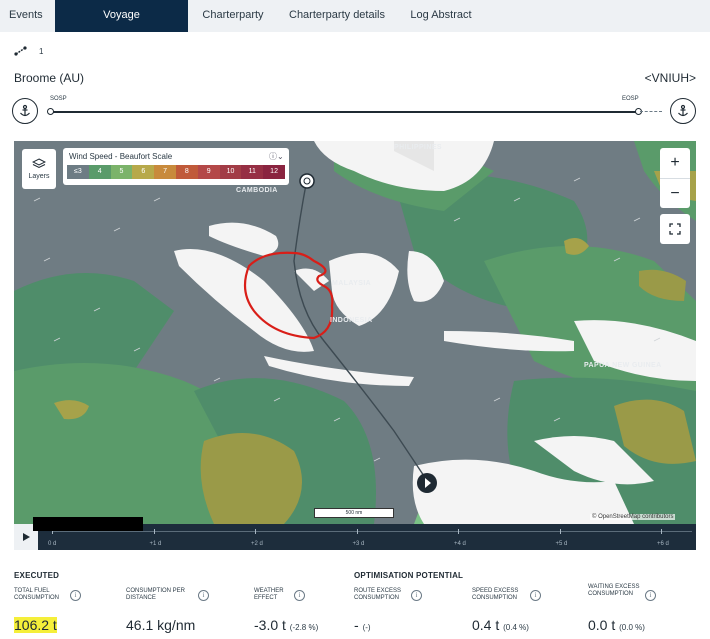 This screenshot has height=639, width=710. What do you see at coordinates (486, 625) in the screenshot?
I see `speed-excess-number: 0.4 t` at bounding box center [486, 625].